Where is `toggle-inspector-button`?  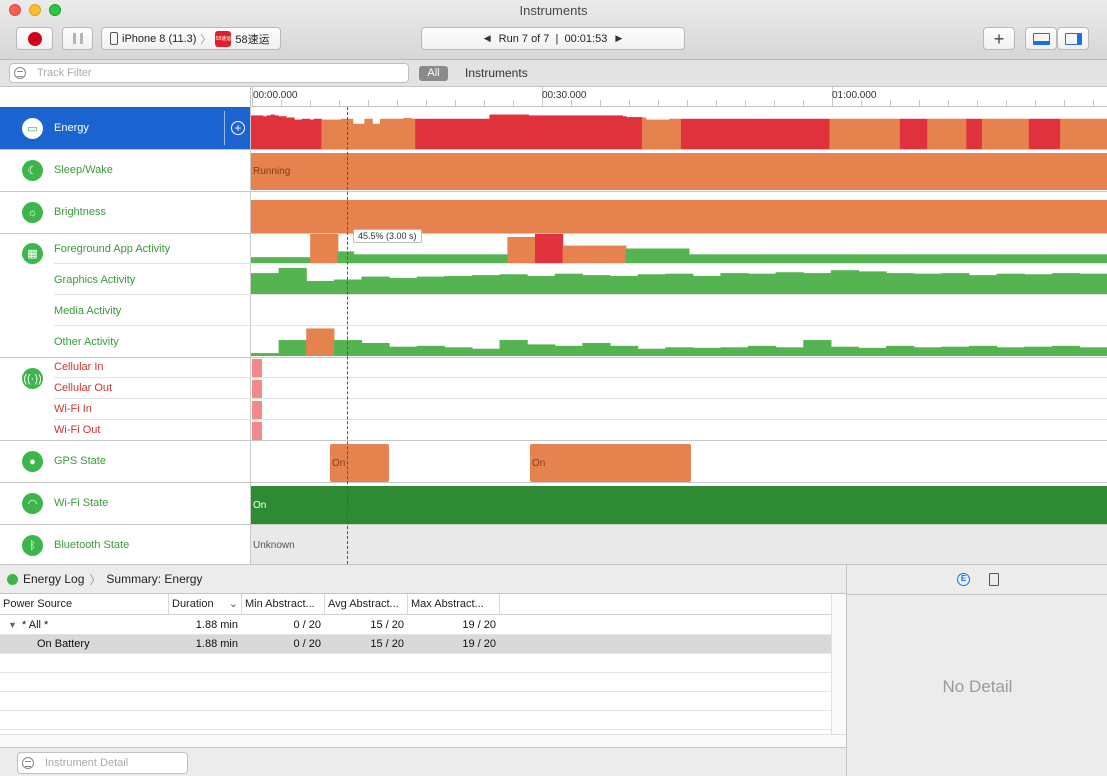
toggle-inspector-button is located at coordinates (1073, 38).